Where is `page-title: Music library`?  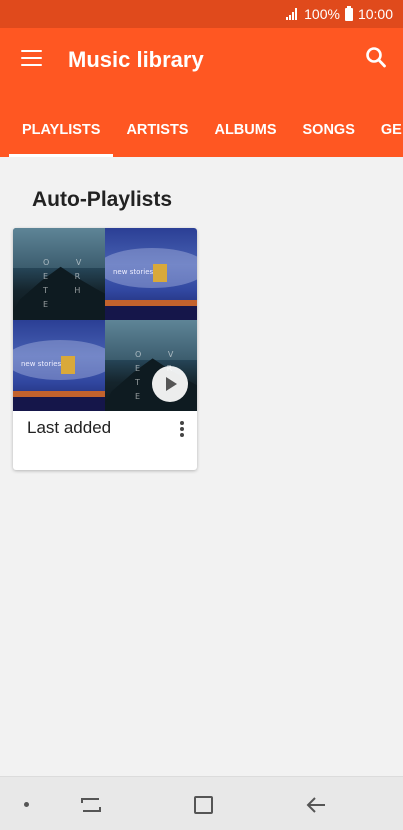
page-title: Music library is located at coordinates (136, 59).